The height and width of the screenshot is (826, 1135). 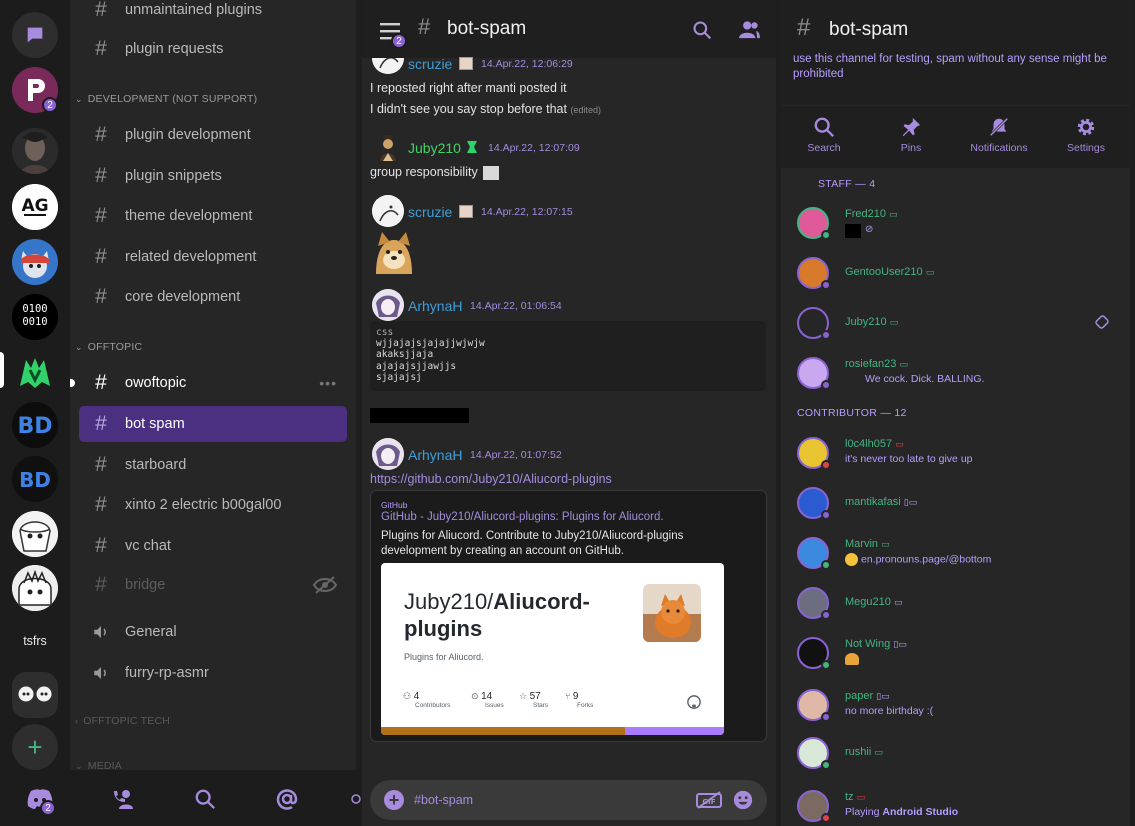 What do you see at coordinates (213, 505) in the screenshot?
I see `channel-xinto: # xinto 2 electric b00gal00` at bounding box center [213, 505].